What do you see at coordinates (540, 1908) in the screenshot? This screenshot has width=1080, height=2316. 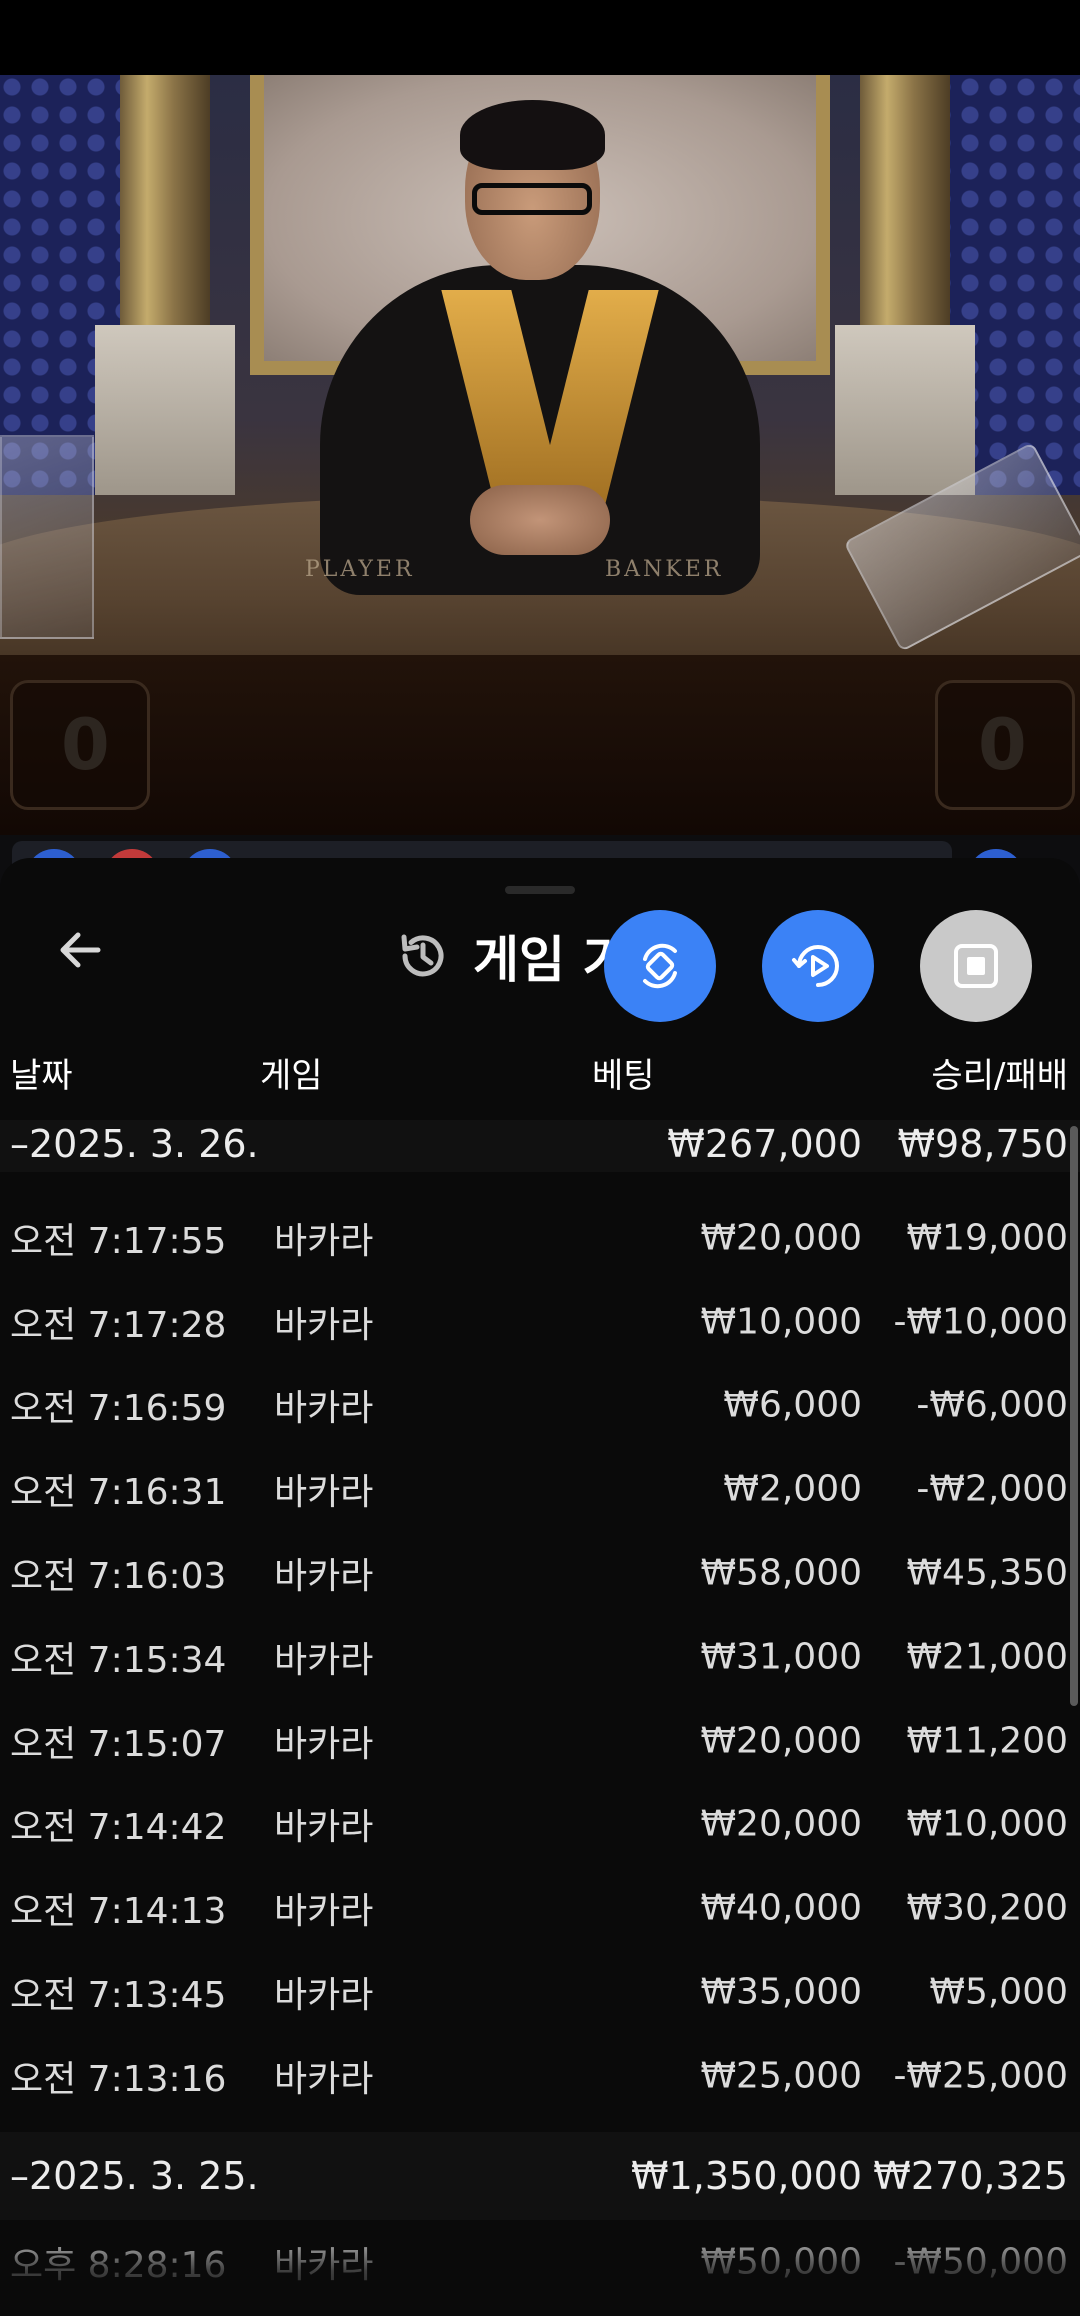 I see `table-row: 오전 7:14:13 바카라 ₩40,000 ₩30,200` at bounding box center [540, 1908].